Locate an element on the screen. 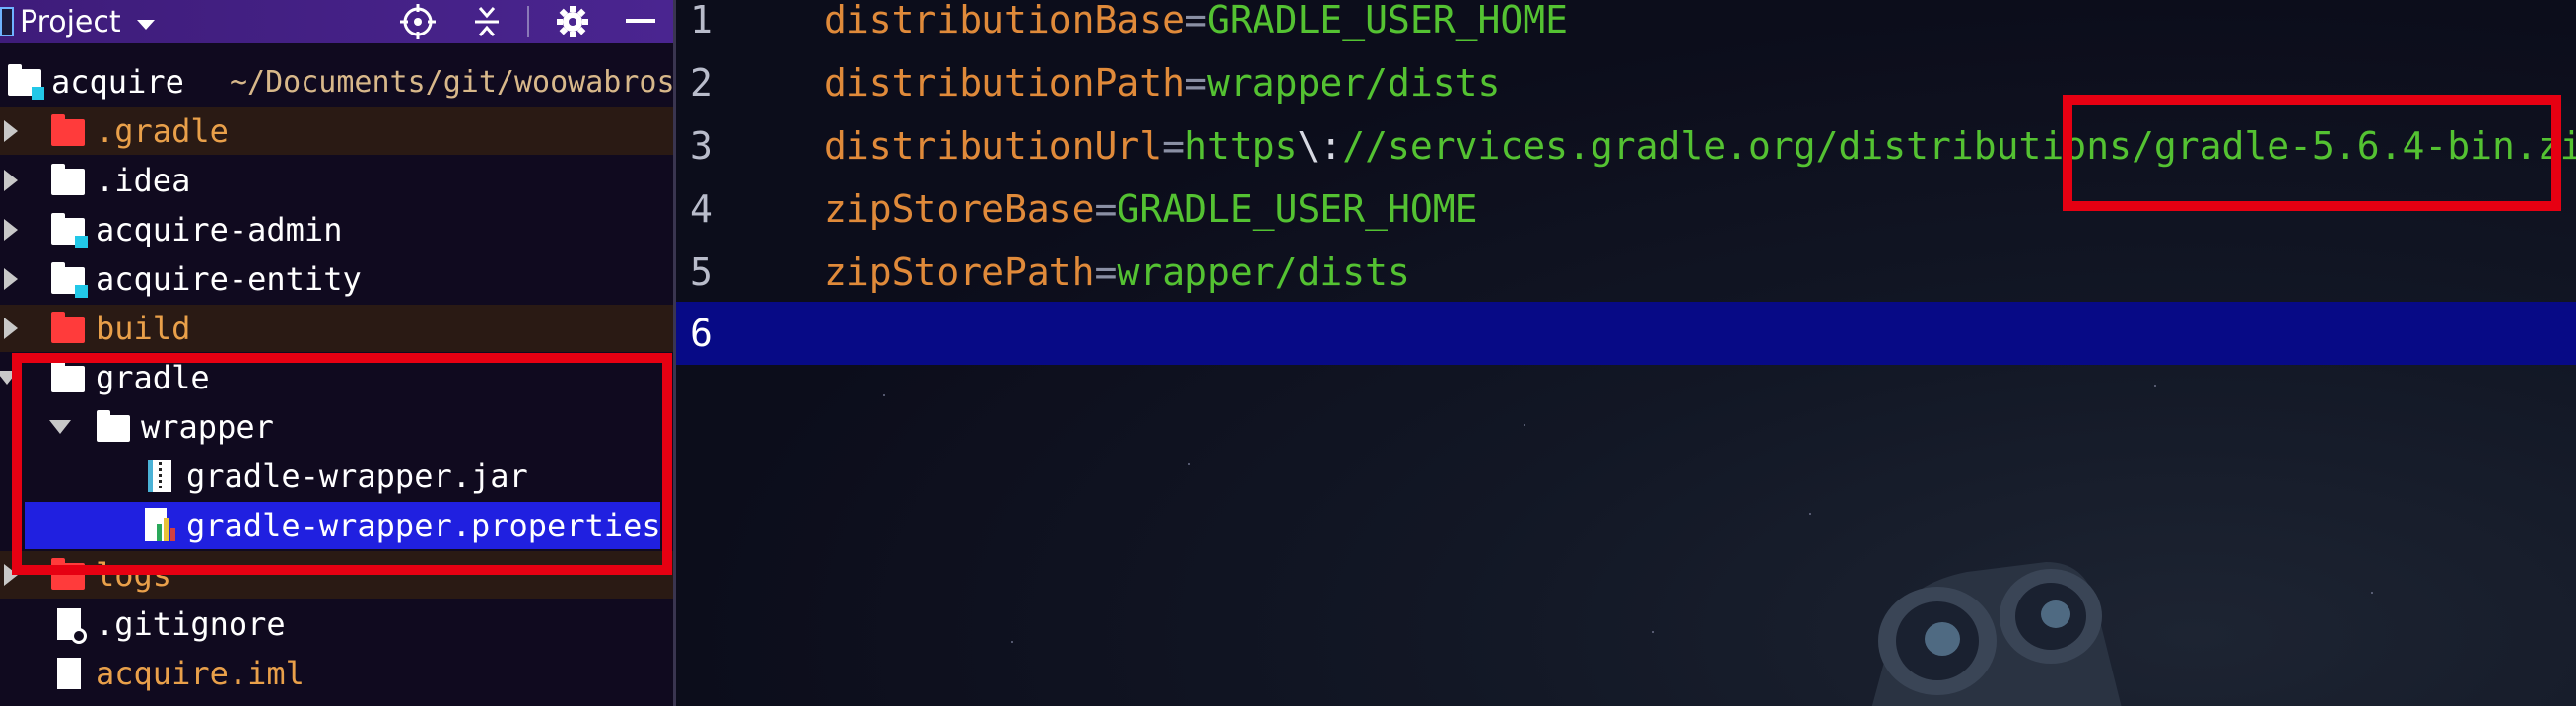 The image size is (2576, 706). panel-title: Project is located at coordinates (70, 21).